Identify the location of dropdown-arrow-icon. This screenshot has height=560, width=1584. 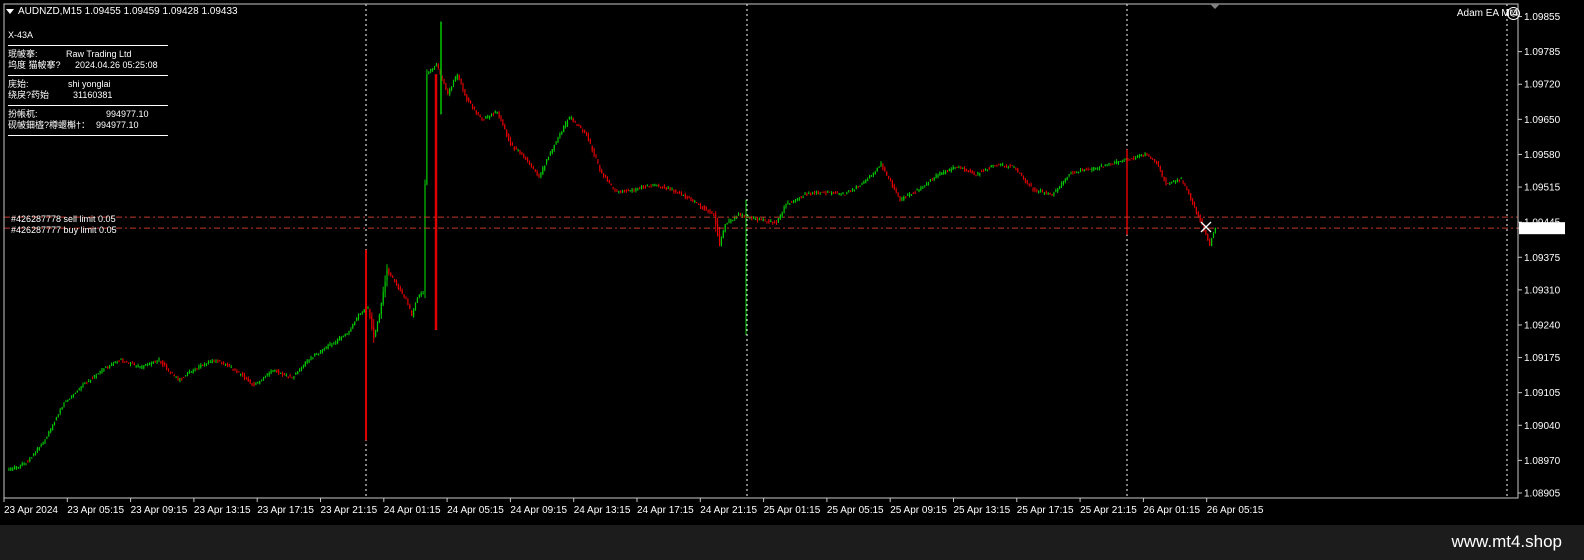
(10, 11).